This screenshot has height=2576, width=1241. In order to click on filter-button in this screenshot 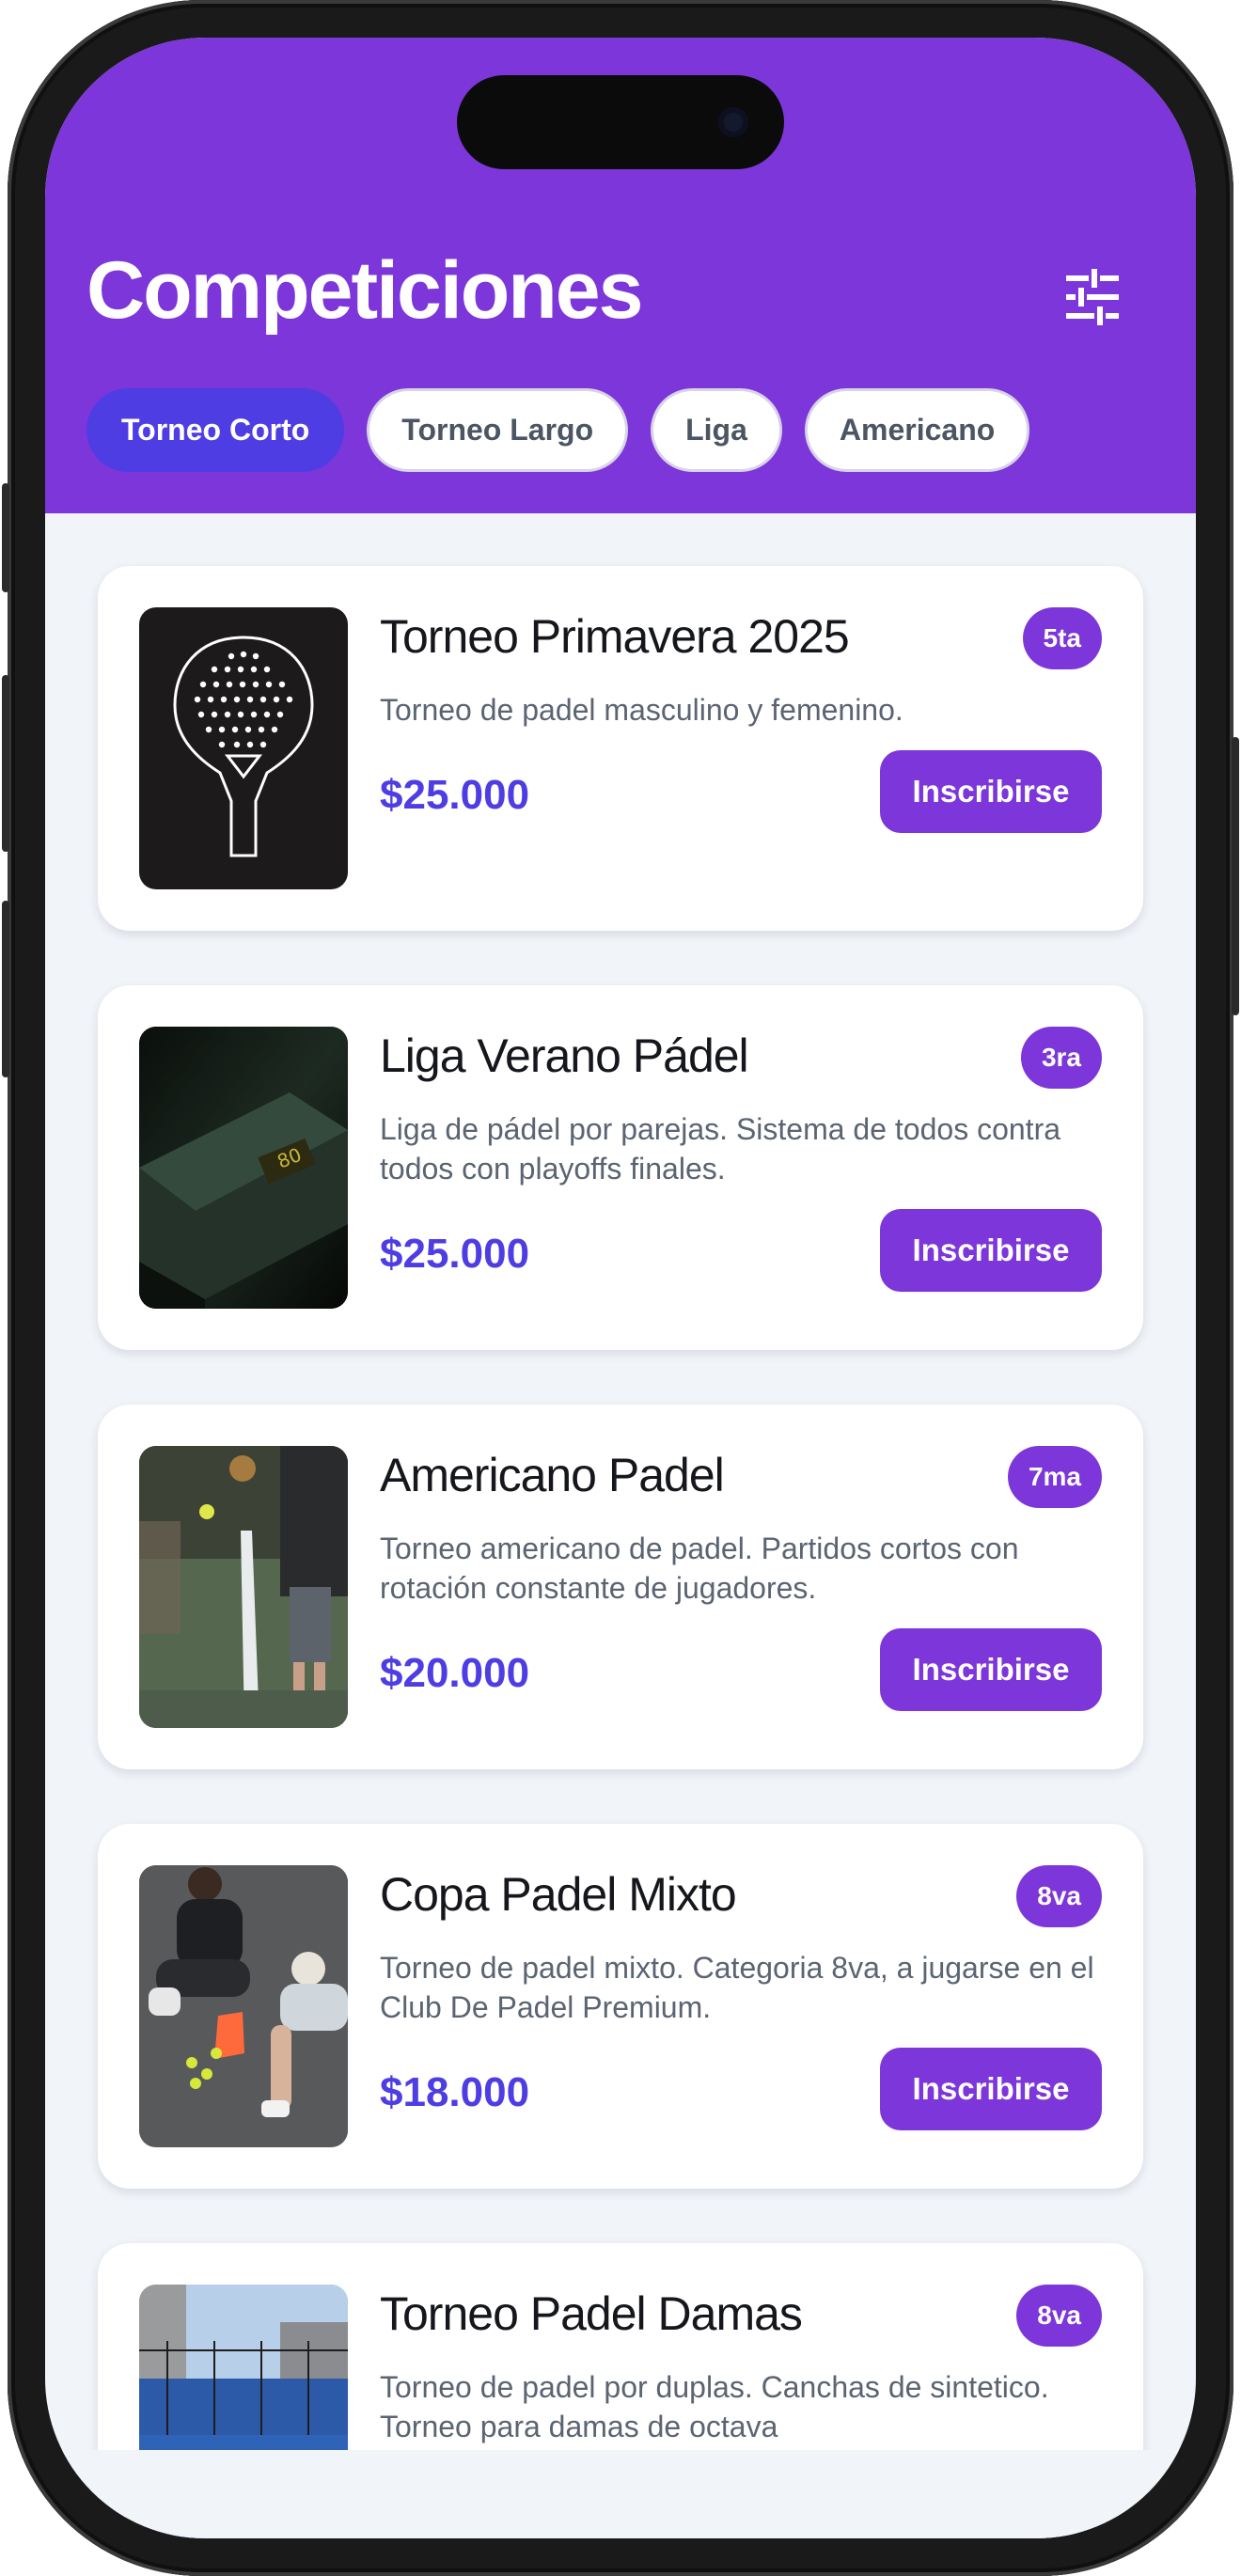, I will do `click(1092, 297)`.